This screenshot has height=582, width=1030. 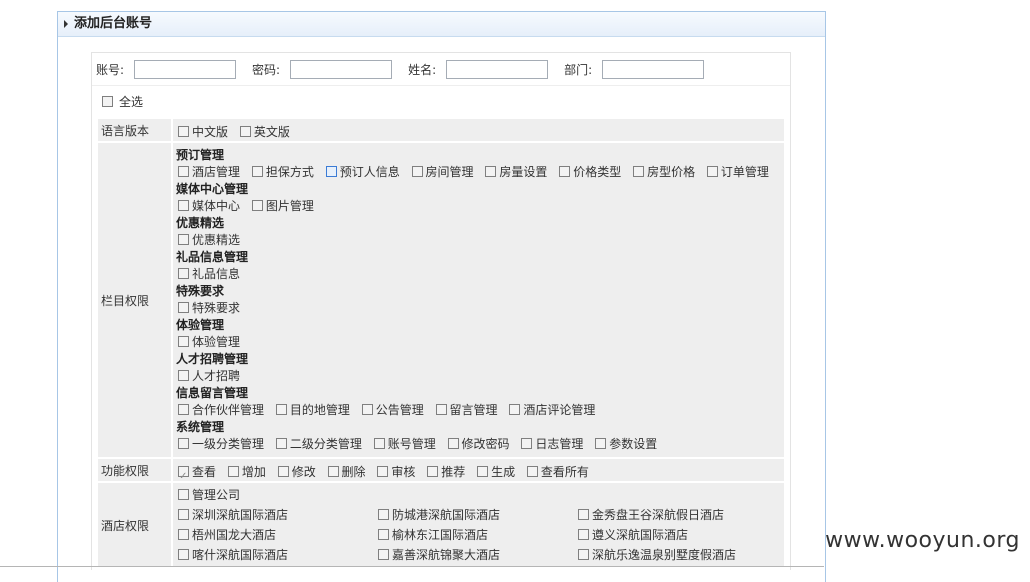 What do you see at coordinates (590, 172) in the screenshot?
I see `perm-item: 价格类型` at bounding box center [590, 172].